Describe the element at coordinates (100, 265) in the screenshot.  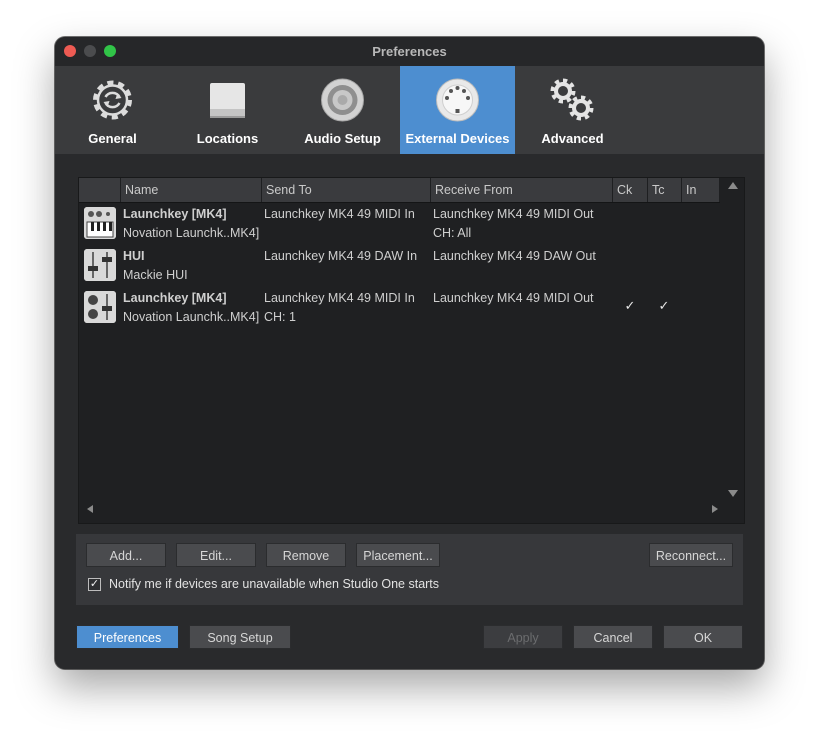
I see `fader-icon` at that location.